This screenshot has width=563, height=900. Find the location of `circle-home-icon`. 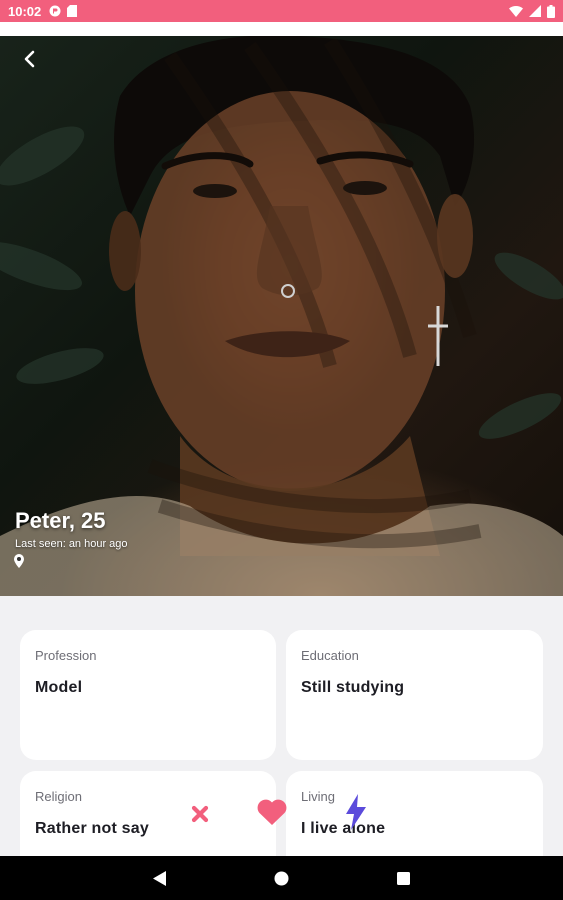

circle-home-icon is located at coordinates (281, 878).